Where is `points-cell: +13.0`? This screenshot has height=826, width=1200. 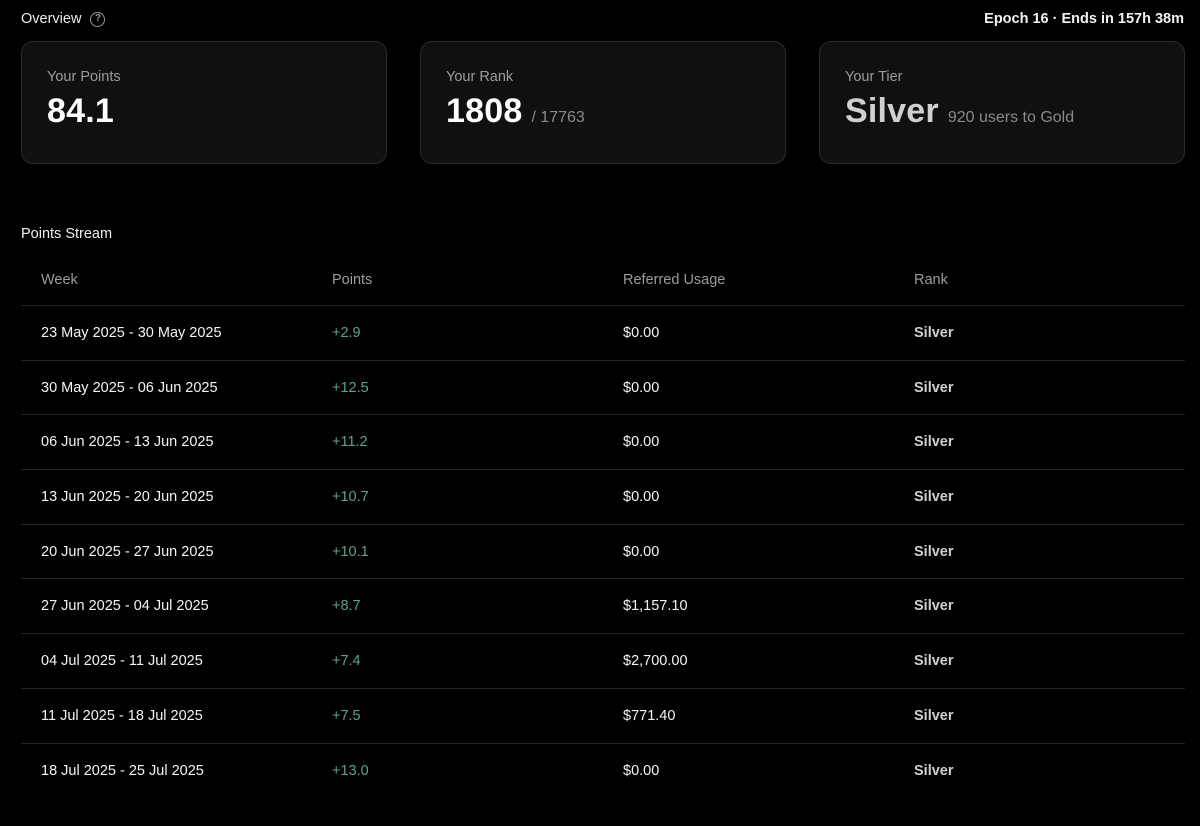
points-cell: +13.0 is located at coordinates (350, 770).